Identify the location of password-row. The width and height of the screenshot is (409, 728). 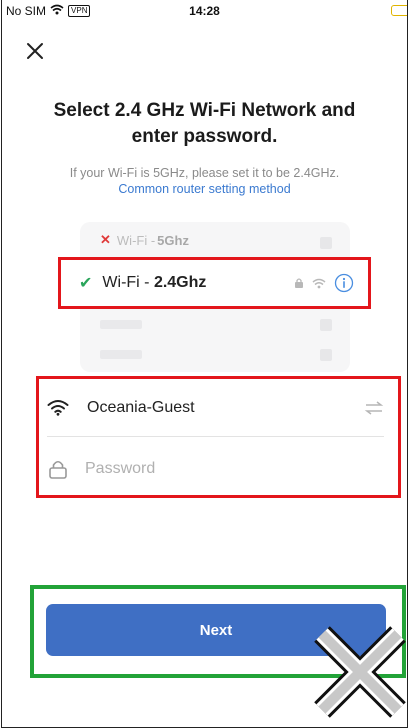
(215, 469).